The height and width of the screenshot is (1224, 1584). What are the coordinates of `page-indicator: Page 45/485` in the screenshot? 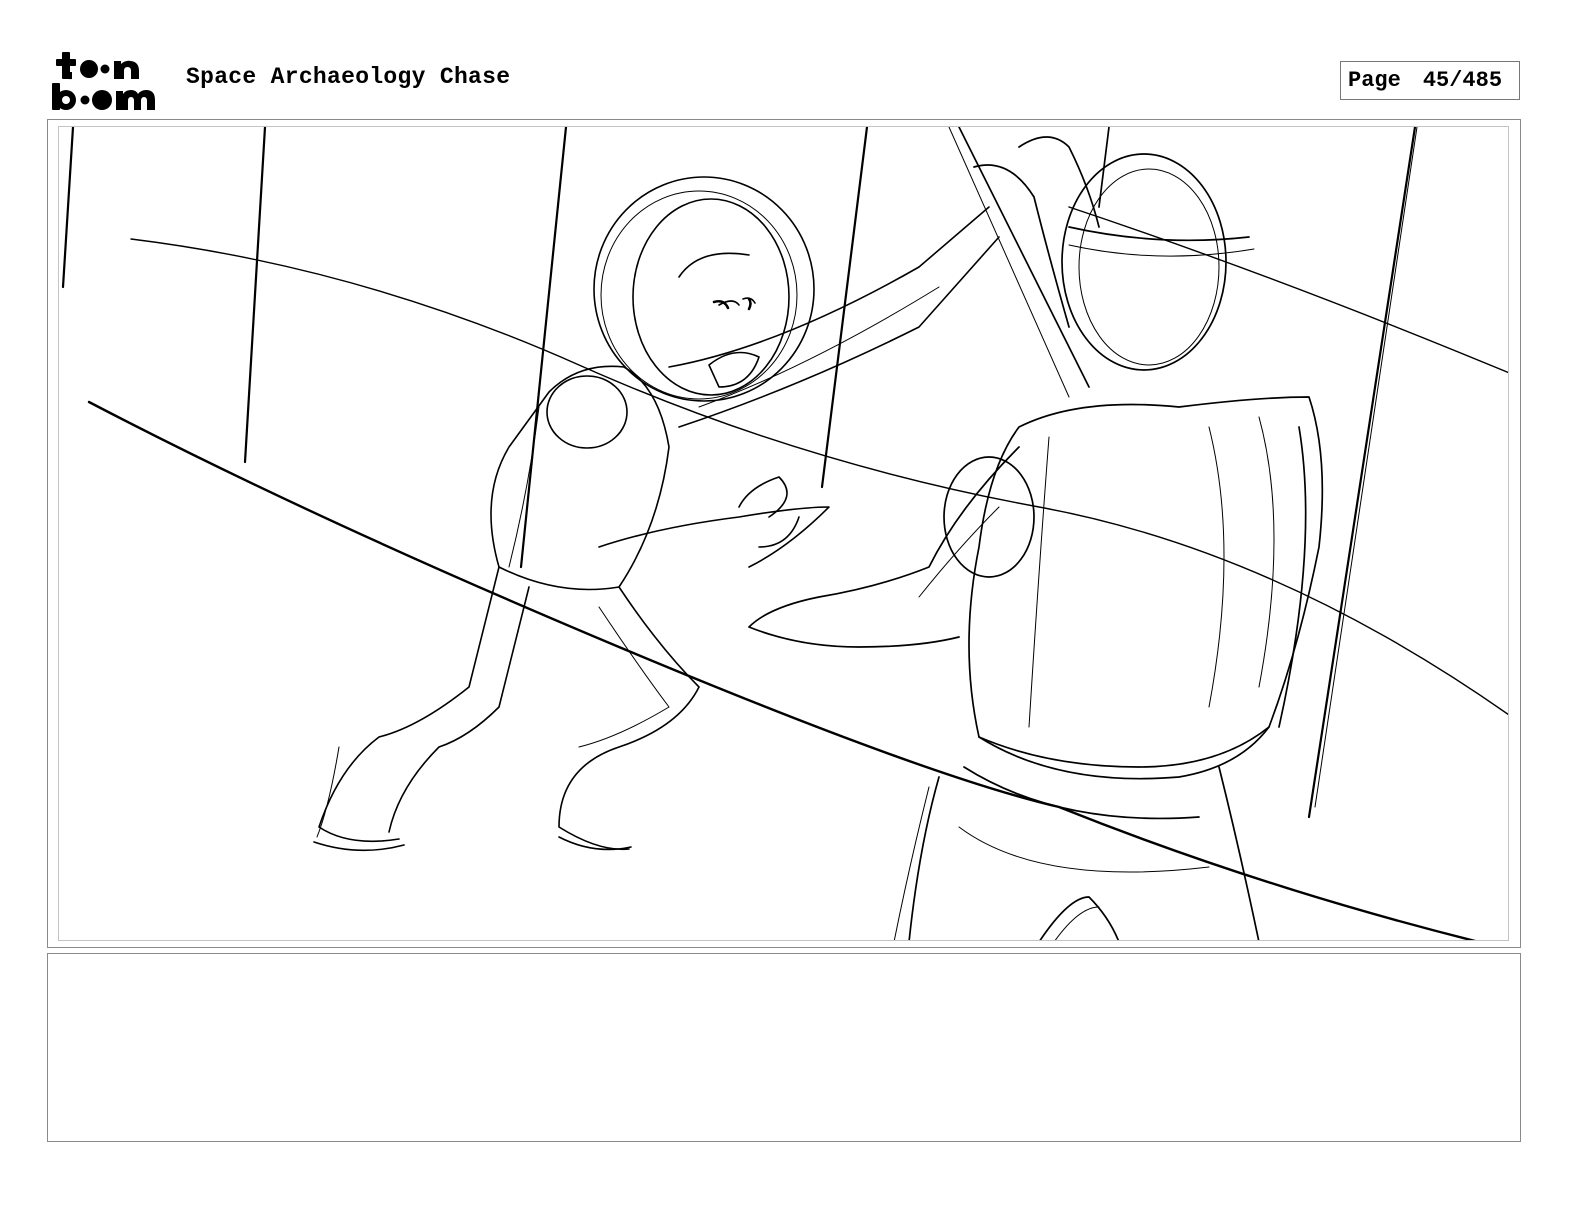 It's located at (1430, 80).